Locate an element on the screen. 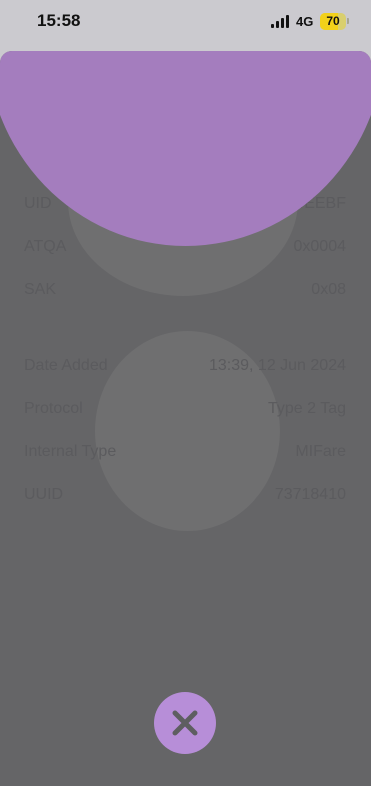 This screenshot has width=371, height=786. protocol-row: Protocol Type 2 Tag is located at coordinates (185, 409).